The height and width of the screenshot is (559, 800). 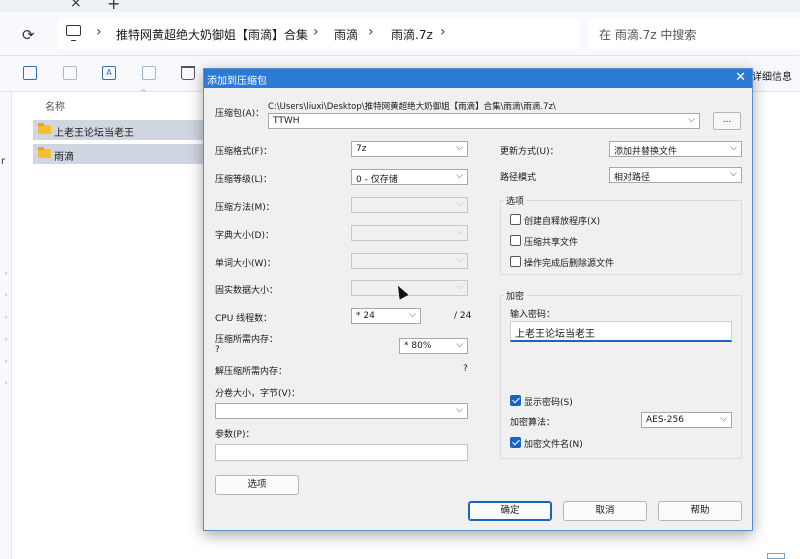 What do you see at coordinates (776, 556) in the screenshot?
I see `view-toggle` at bounding box center [776, 556].